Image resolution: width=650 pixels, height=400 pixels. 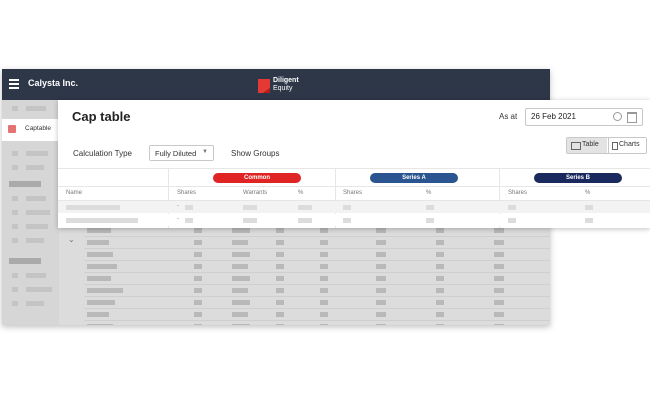 I want to click on as-at-label: As at, so click(x=508, y=116).